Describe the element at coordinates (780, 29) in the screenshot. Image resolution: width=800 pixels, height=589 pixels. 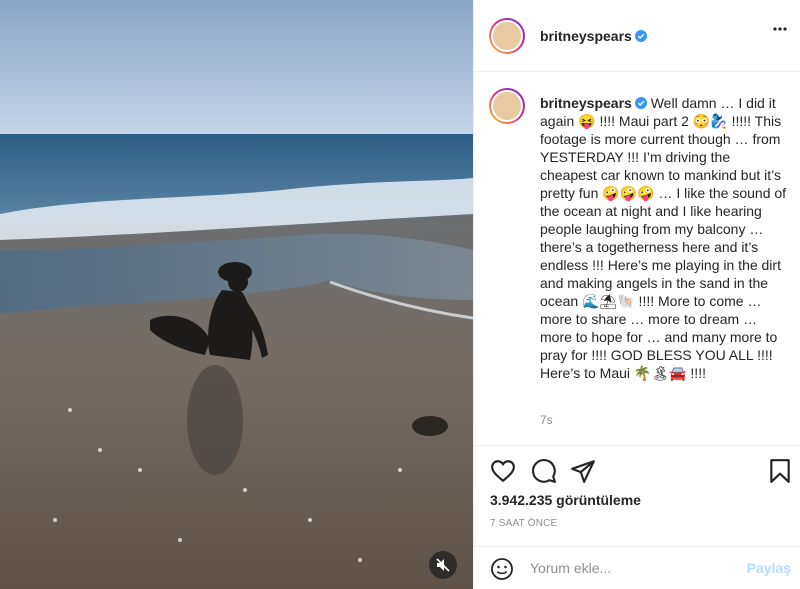
I see `more-options-icon` at that location.